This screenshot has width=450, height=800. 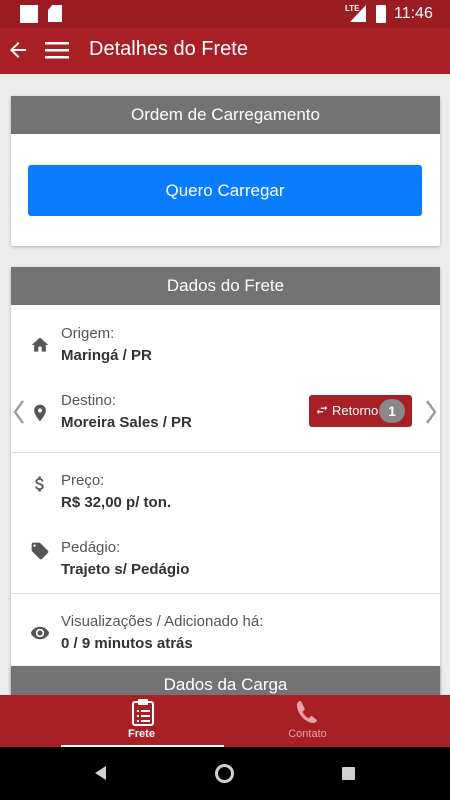 I want to click on destination-value: Moreira Sales / PR, so click(x=126, y=422).